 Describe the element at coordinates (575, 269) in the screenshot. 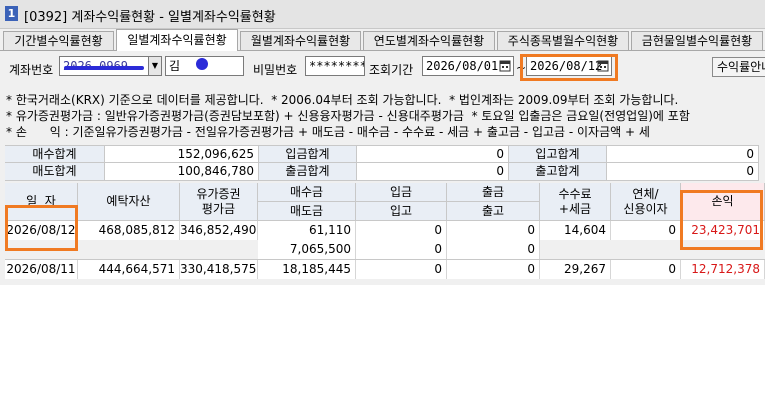

I see `row-2-fee-tax: 29,267` at that location.